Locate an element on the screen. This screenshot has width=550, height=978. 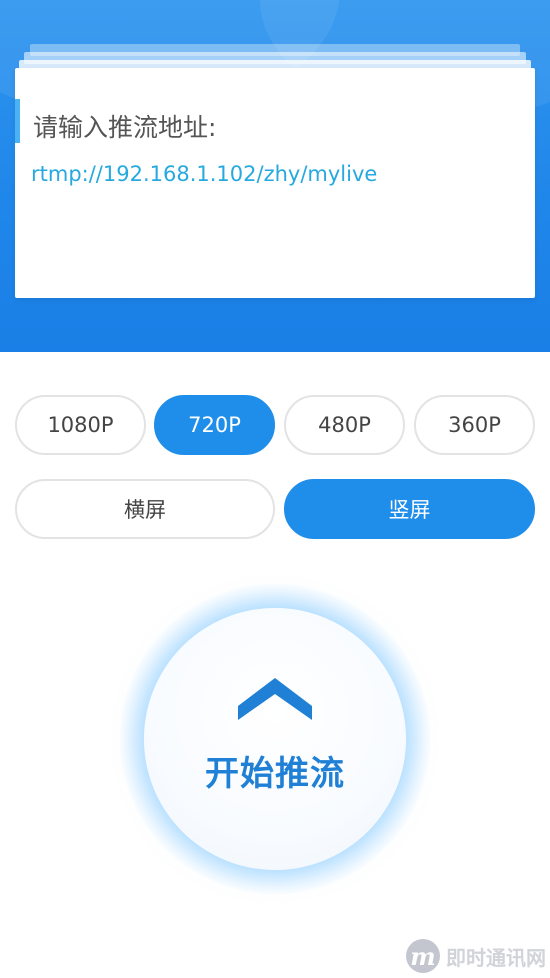
portrait-button: 竖屏 is located at coordinates (409, 509).